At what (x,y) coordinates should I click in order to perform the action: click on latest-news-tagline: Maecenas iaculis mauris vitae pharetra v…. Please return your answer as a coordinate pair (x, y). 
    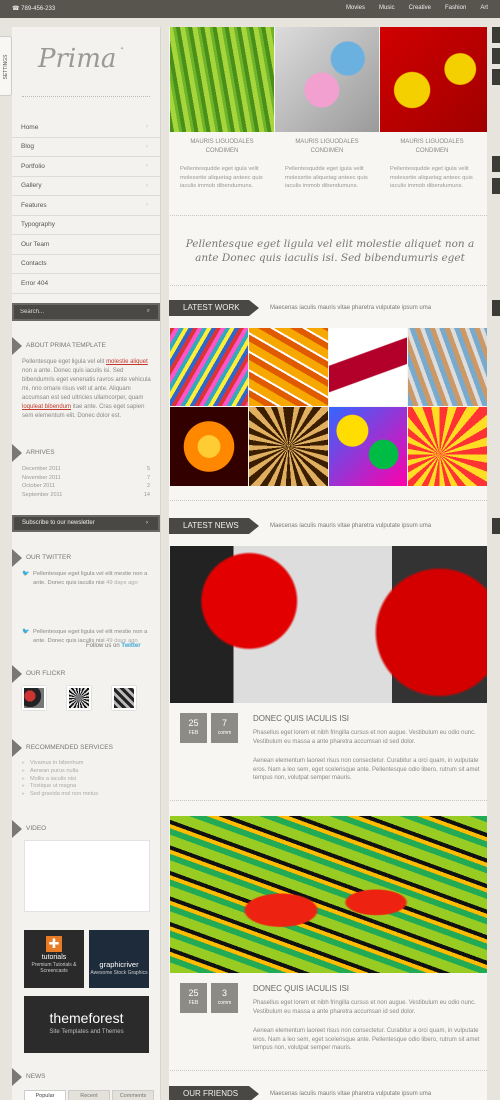
    Looking at the image, I should click on (351, 526).